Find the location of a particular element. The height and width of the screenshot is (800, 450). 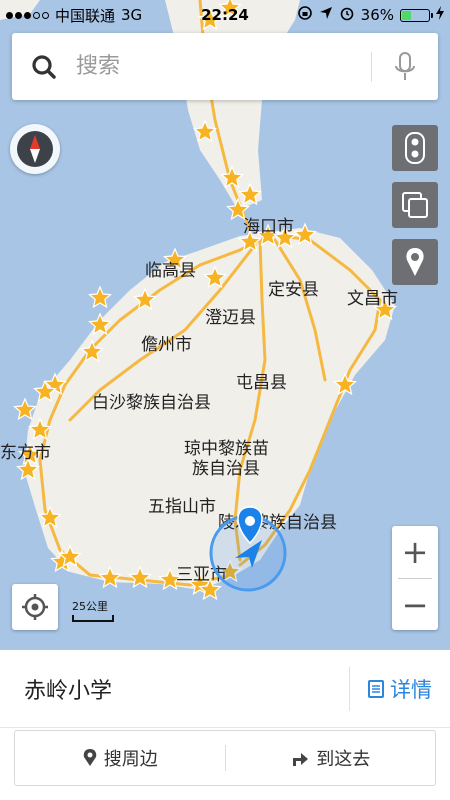

traffic-light-icon is located at coordinates (415, 148).